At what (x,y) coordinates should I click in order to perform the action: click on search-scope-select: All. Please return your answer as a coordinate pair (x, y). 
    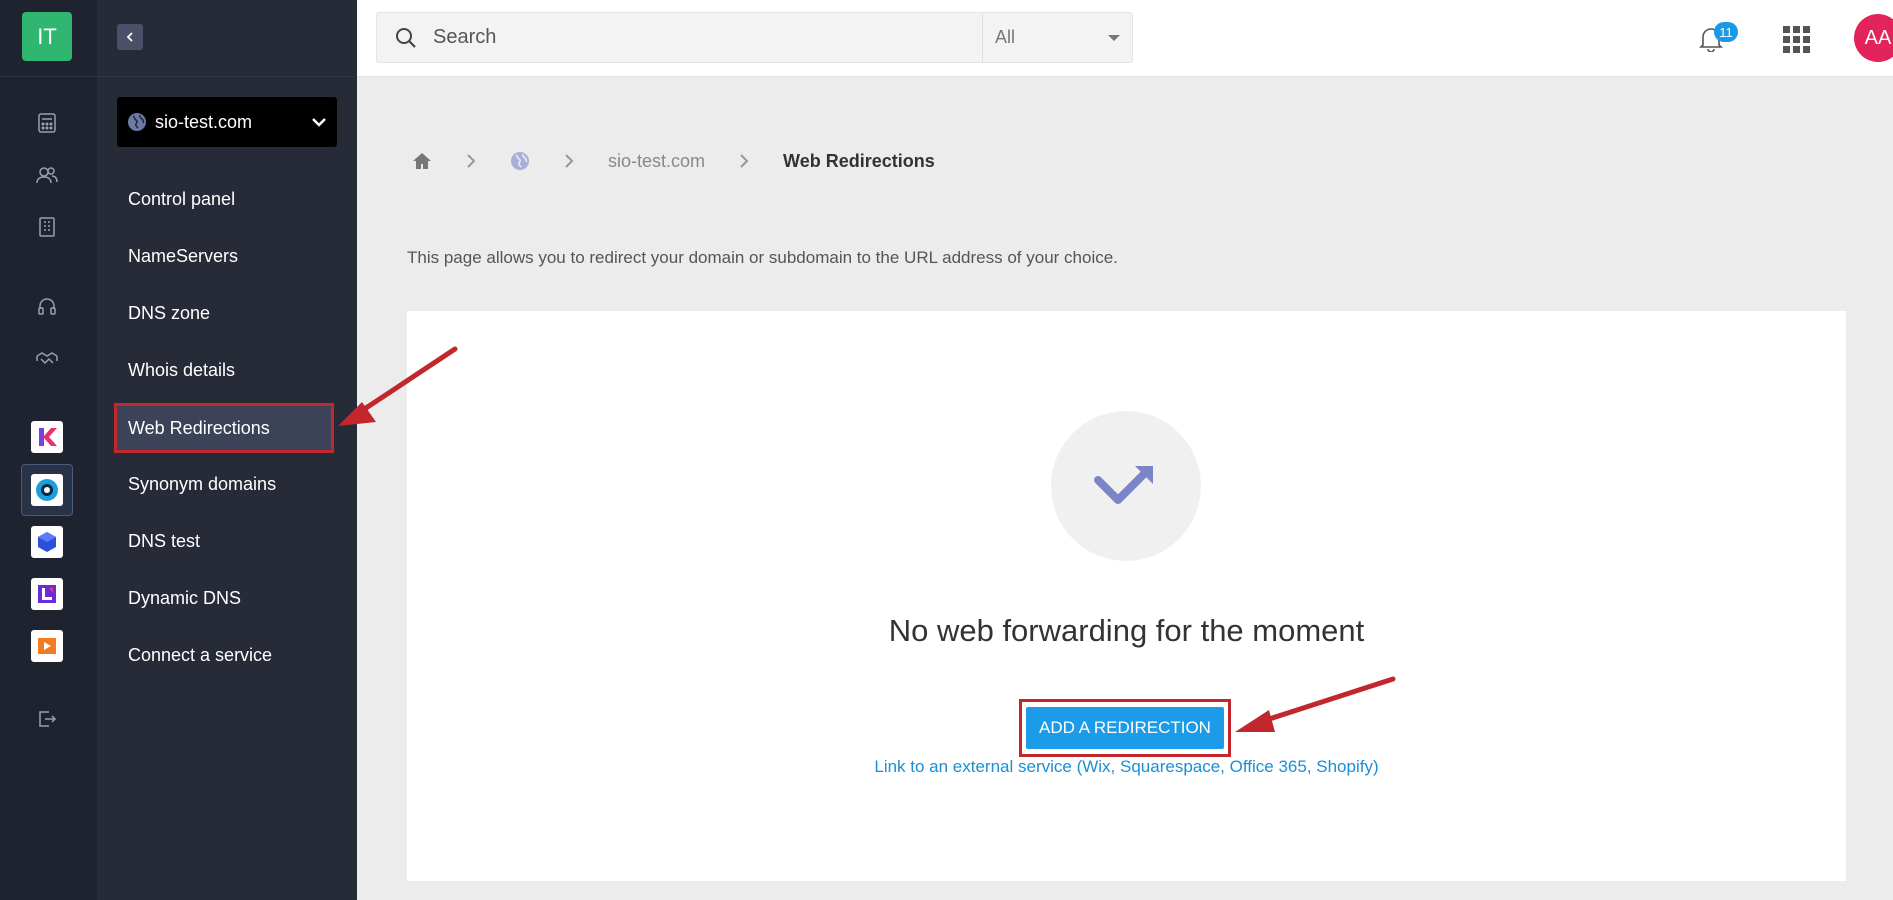
    Looking at the image, I should click on (1057, 37).